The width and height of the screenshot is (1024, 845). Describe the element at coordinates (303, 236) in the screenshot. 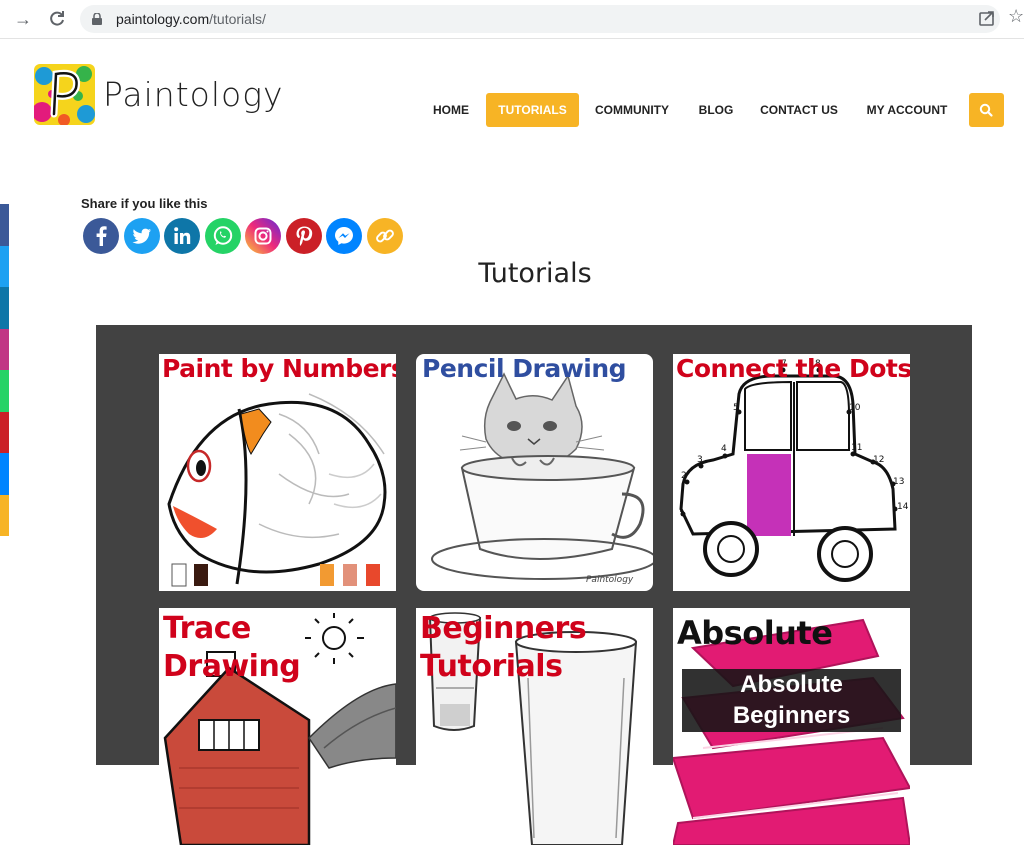

I see `pinterest-icon` at that location.